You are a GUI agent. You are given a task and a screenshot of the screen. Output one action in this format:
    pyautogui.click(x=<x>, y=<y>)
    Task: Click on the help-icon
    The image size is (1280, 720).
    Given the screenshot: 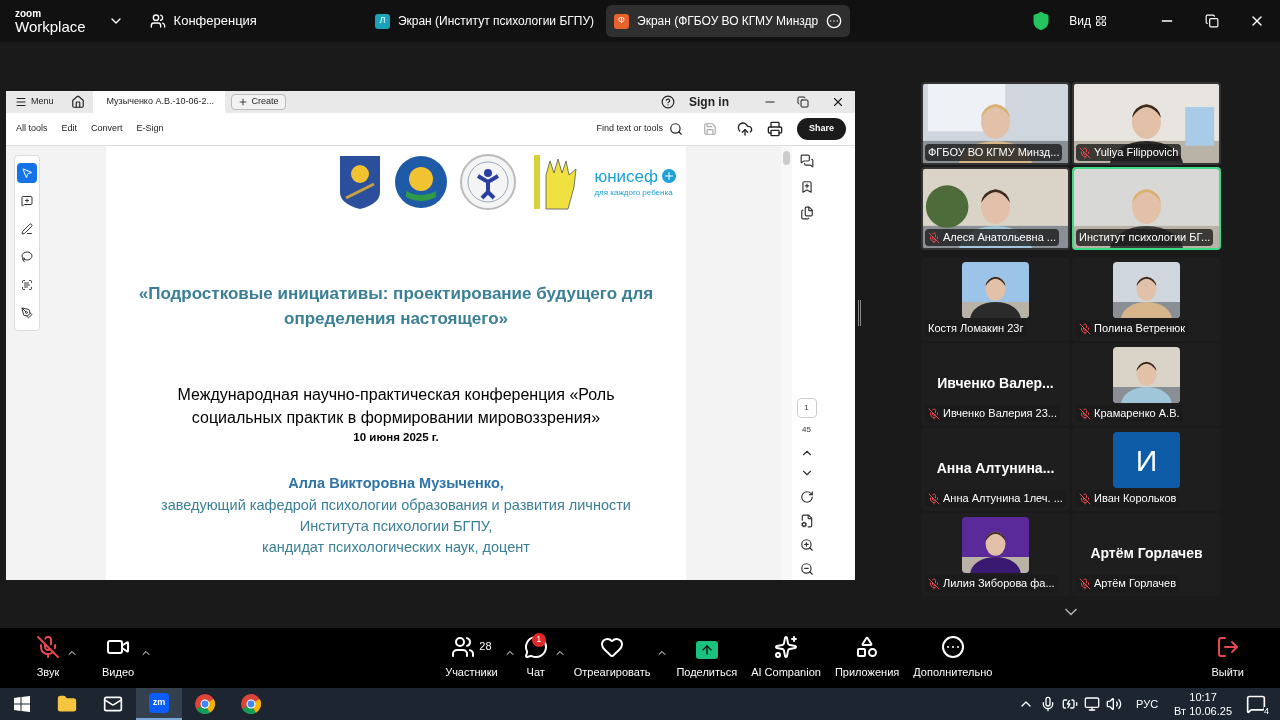 What is the action you would take?
    pyautogui.click(x=668, y=102)
    